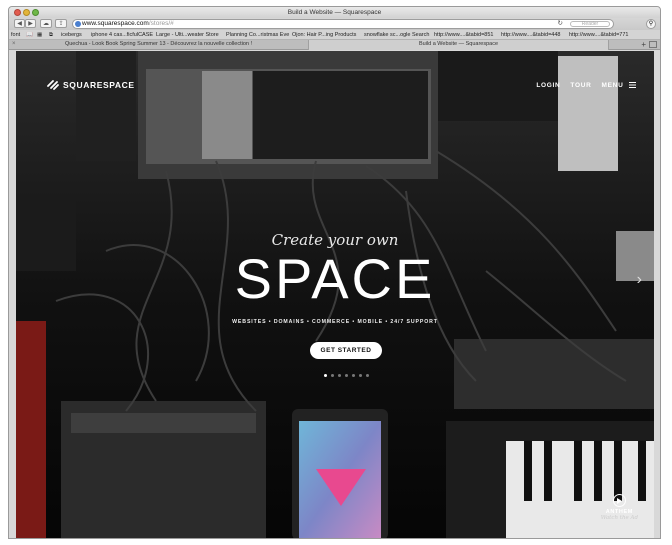 Image resolution: width=672 pixels, height=545 pixels. Describe the element at coordinates (71, 34) in the screenshot. I see `bookmark-item: icebergs` at that location.